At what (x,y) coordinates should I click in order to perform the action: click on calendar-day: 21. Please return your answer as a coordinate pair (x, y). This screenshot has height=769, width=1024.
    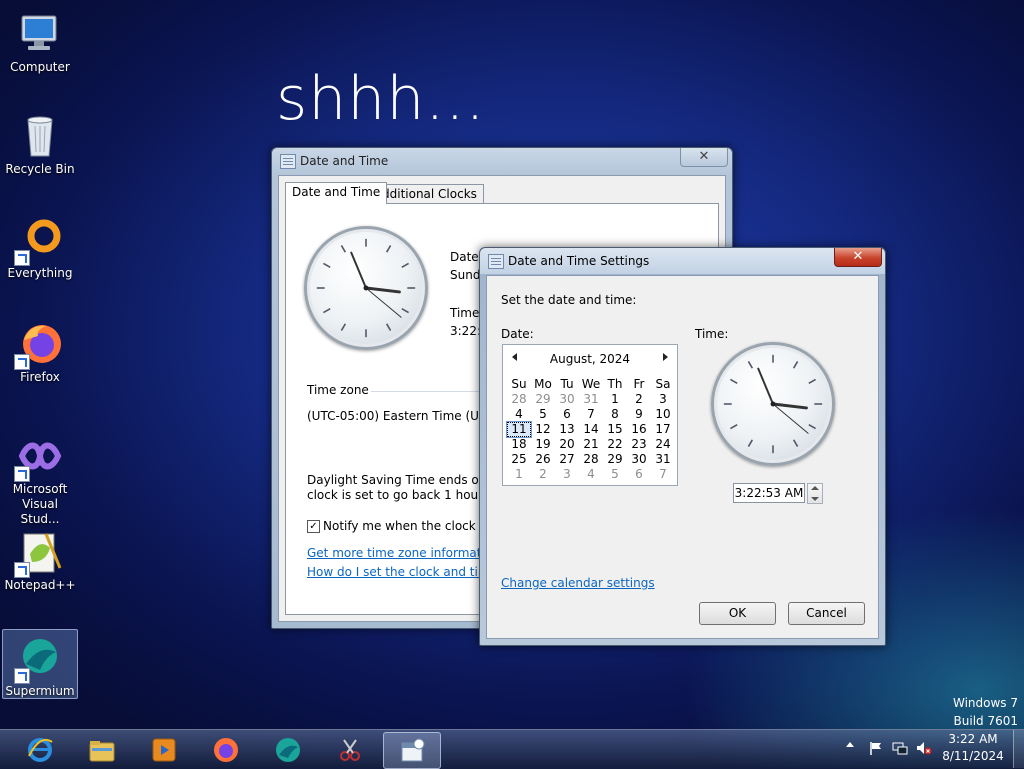
    Looking at the image, I should click on (591, 444).